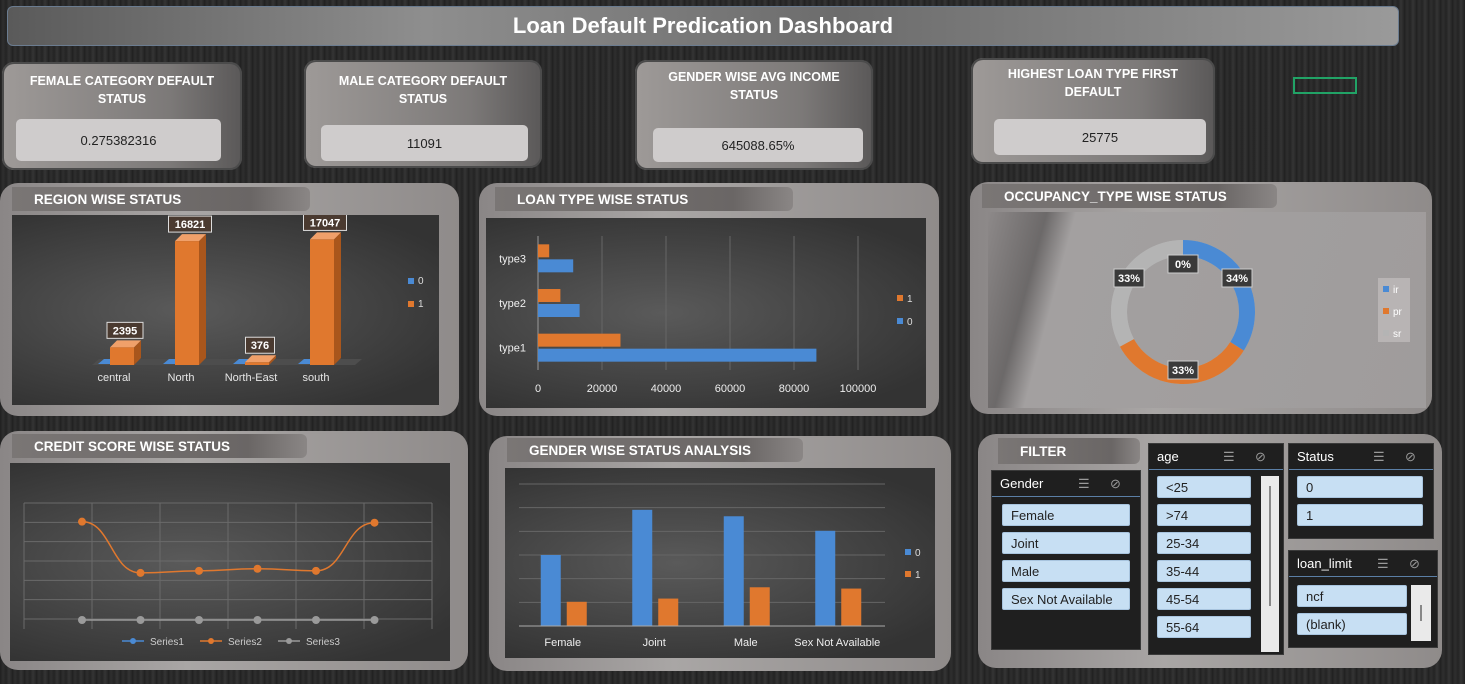 This screenshot has height=684, width=1465. What do you see at coordinates (1204, 627) in the screenshot?
I see `slicer-item-age-55-64: 55-64` at bounding box center [1204, 627].